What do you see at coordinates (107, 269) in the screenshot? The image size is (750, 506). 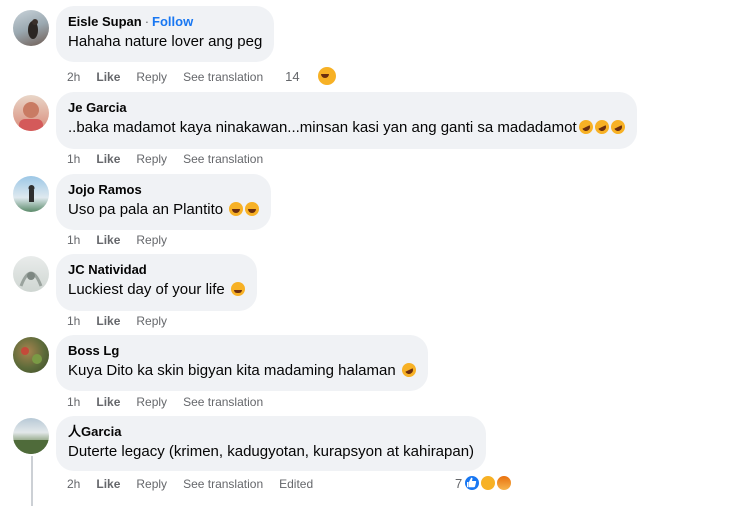 I see `comment-author: JC Natividad` at bounding box center [107, 269].